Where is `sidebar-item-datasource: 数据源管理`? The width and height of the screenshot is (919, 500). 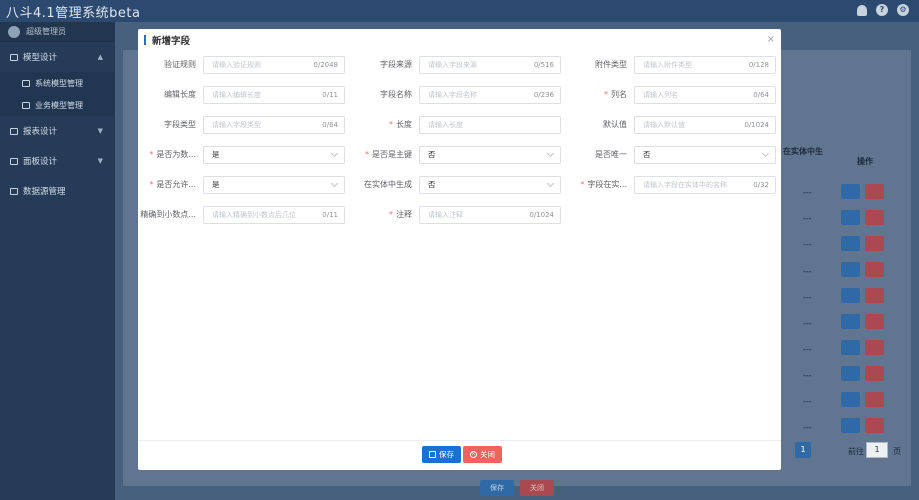 sidebar-item-datasource: 数据源管理 is located at coordinates (57, 191).